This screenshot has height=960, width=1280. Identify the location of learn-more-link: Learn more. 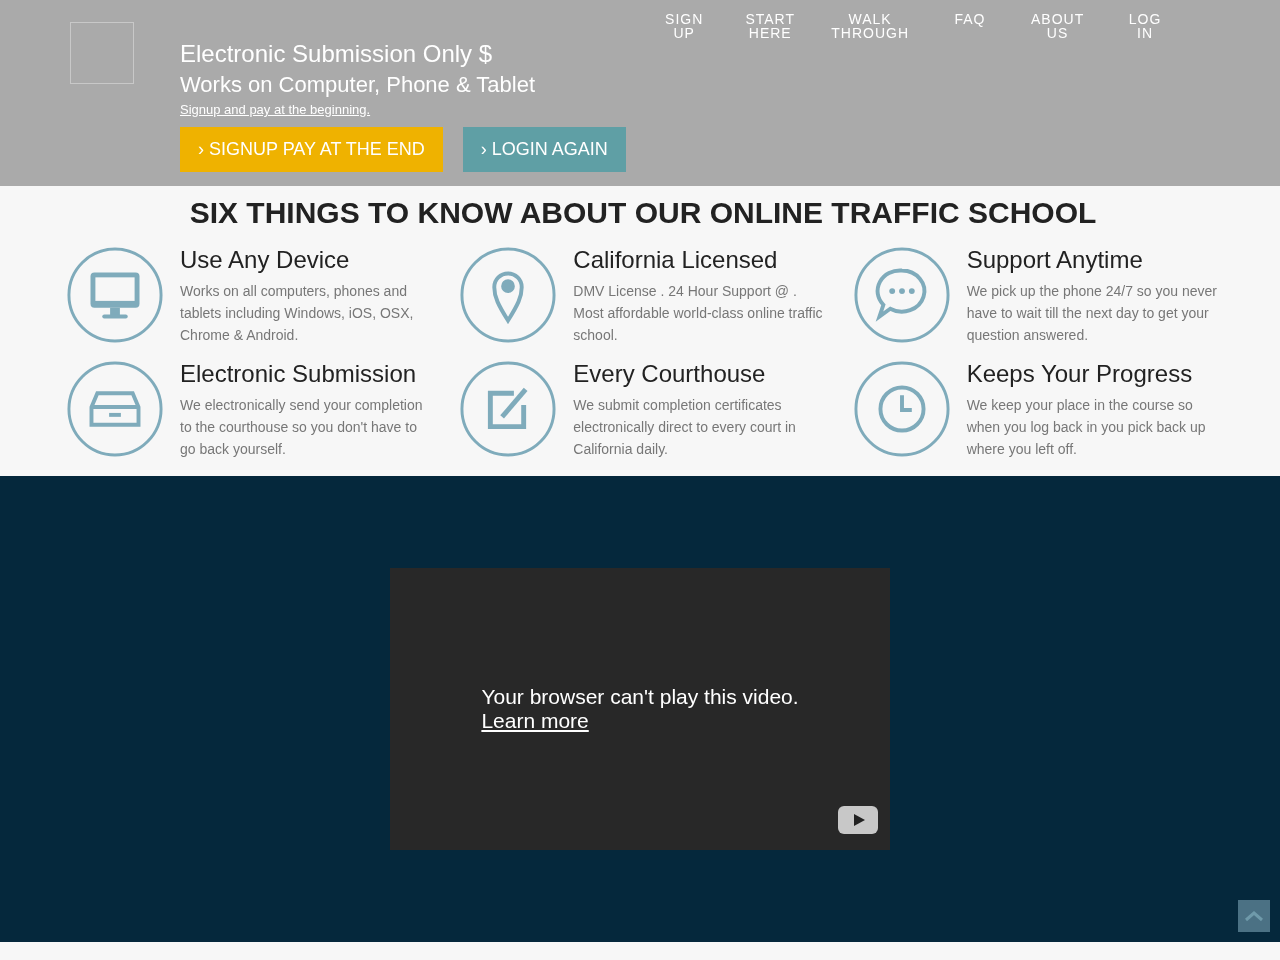
(640, 721).